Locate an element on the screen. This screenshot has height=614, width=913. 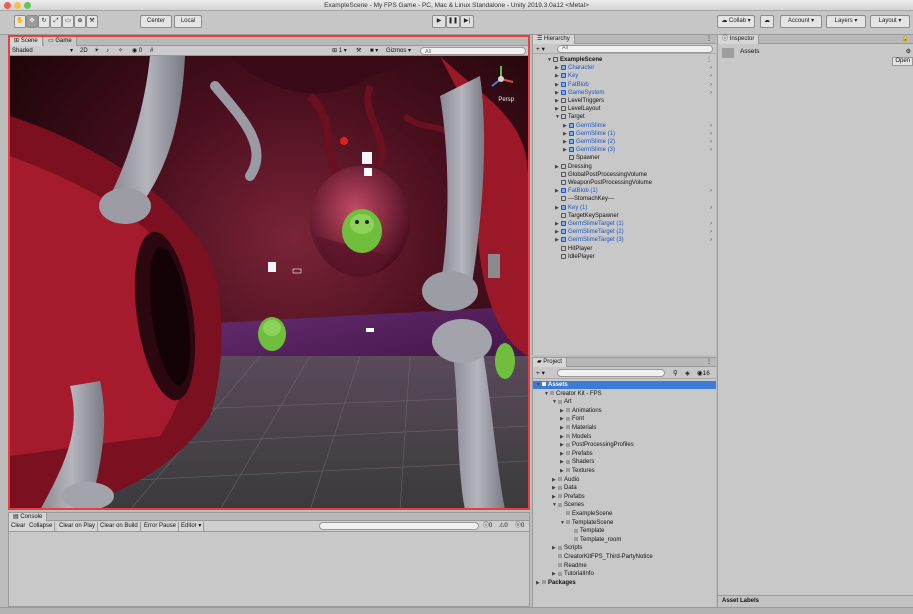
orientation-gizmo is located at coordinates (501, 79).